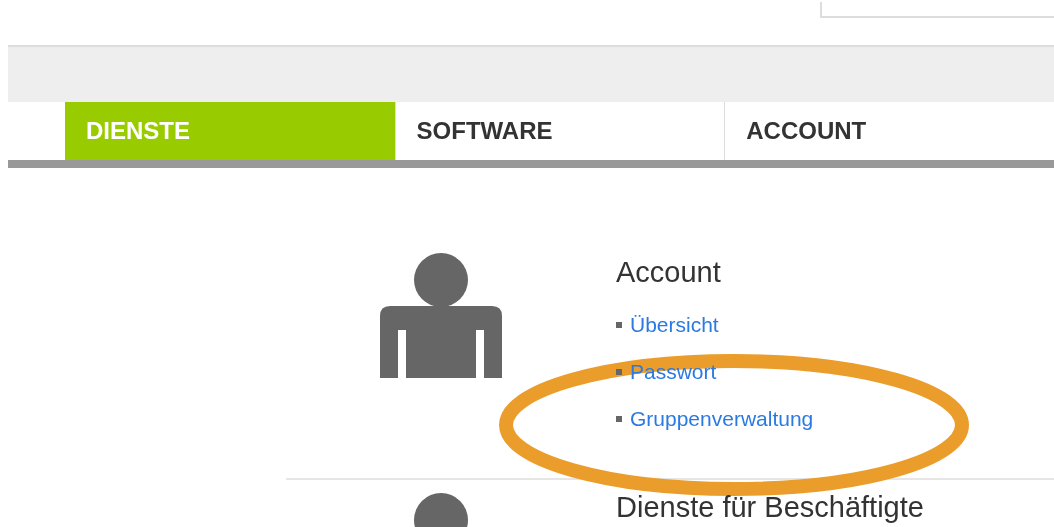 This screenshot has width=1054, height=527. I want to click on section-title: Account, so click(669, 272).